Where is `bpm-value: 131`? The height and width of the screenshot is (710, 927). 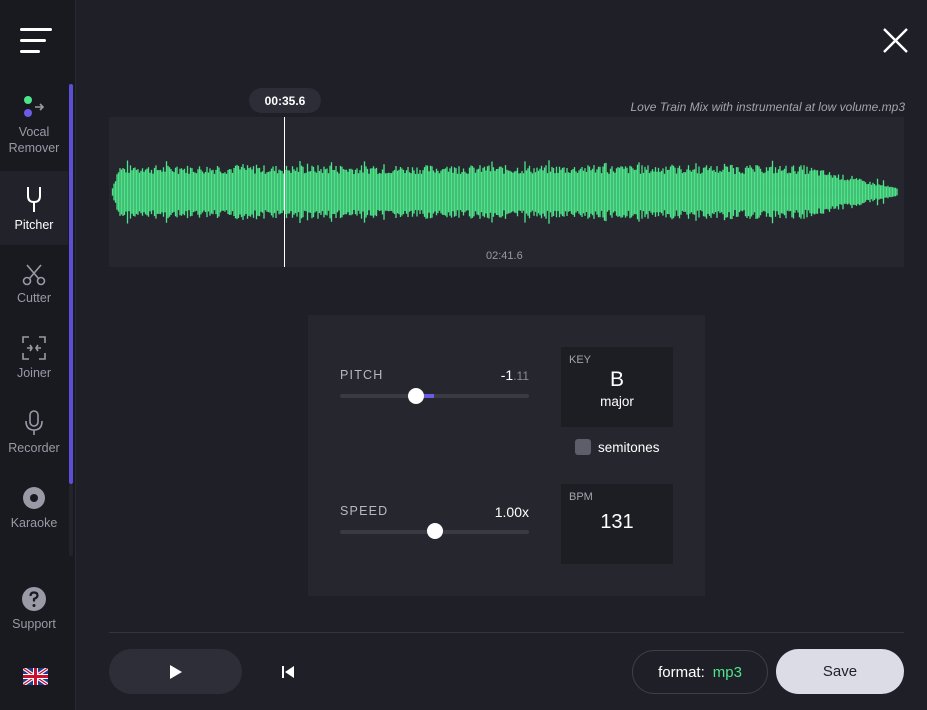
bpm-value: 131 is located at coordinates (617, 522).